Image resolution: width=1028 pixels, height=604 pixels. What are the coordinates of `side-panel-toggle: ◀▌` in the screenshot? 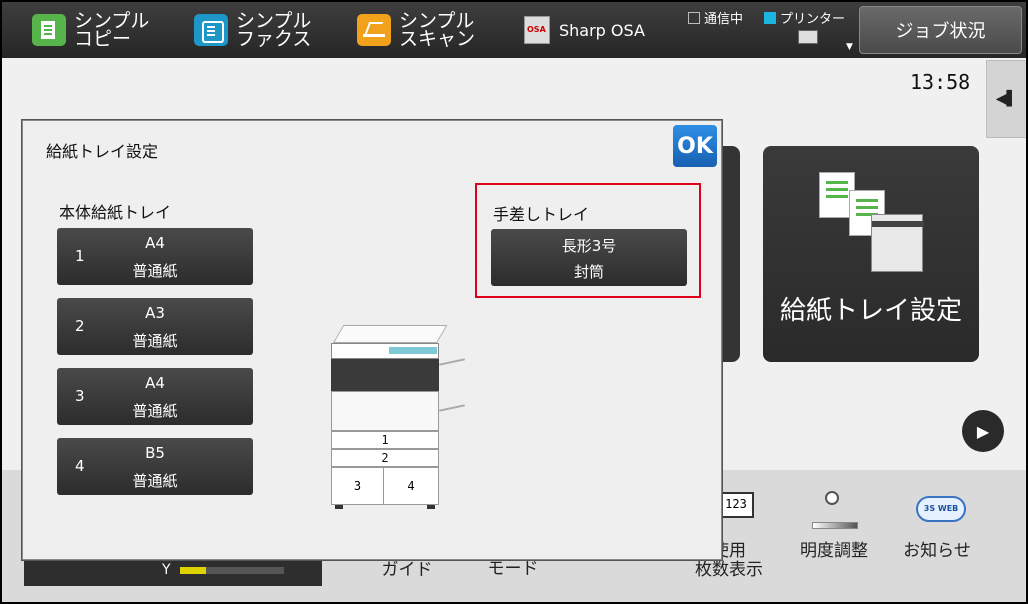 It's located at (1006, 99).